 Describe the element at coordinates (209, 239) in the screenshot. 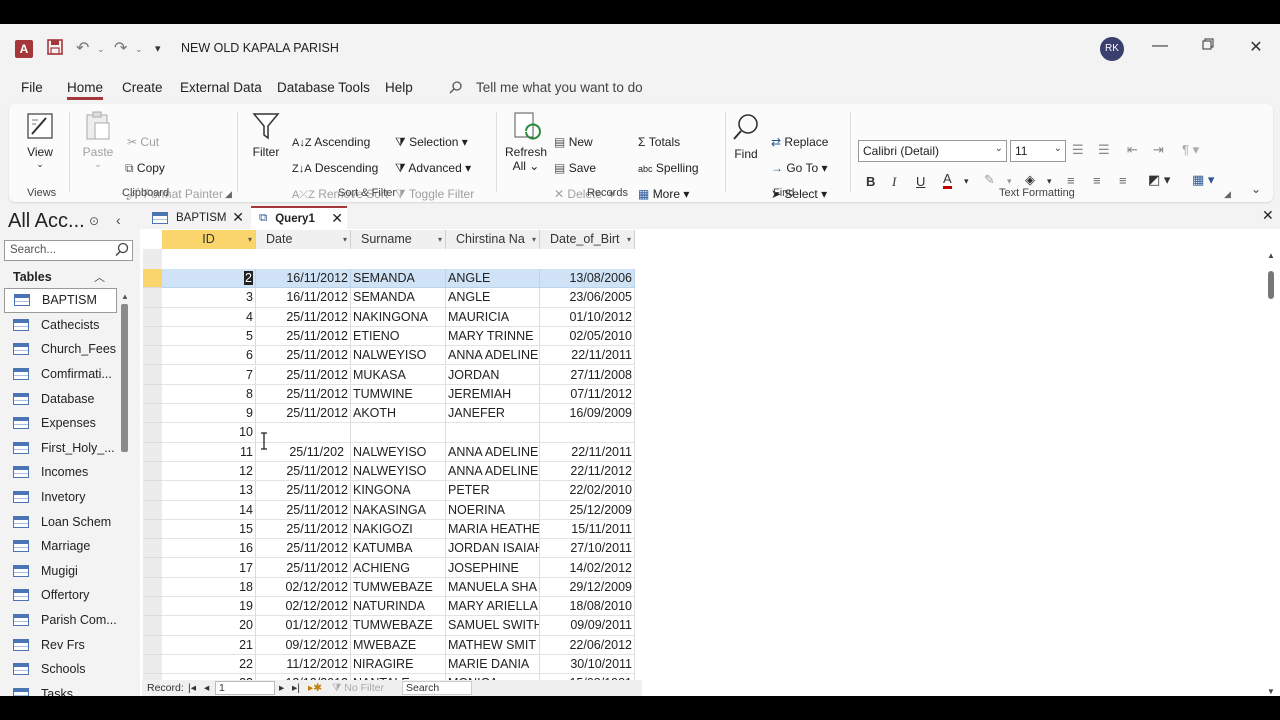

I see `column-header: ID ▾` at that location.